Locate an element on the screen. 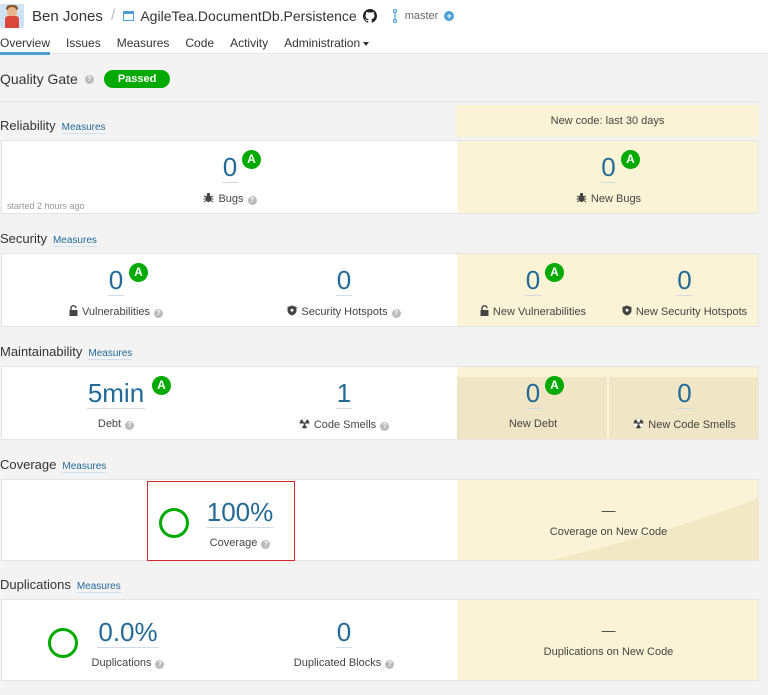 Image resolution: width=768 pixels, height=695 pixels. new-vulnerabilities-value: 0 is located at coordinates (533, 280).